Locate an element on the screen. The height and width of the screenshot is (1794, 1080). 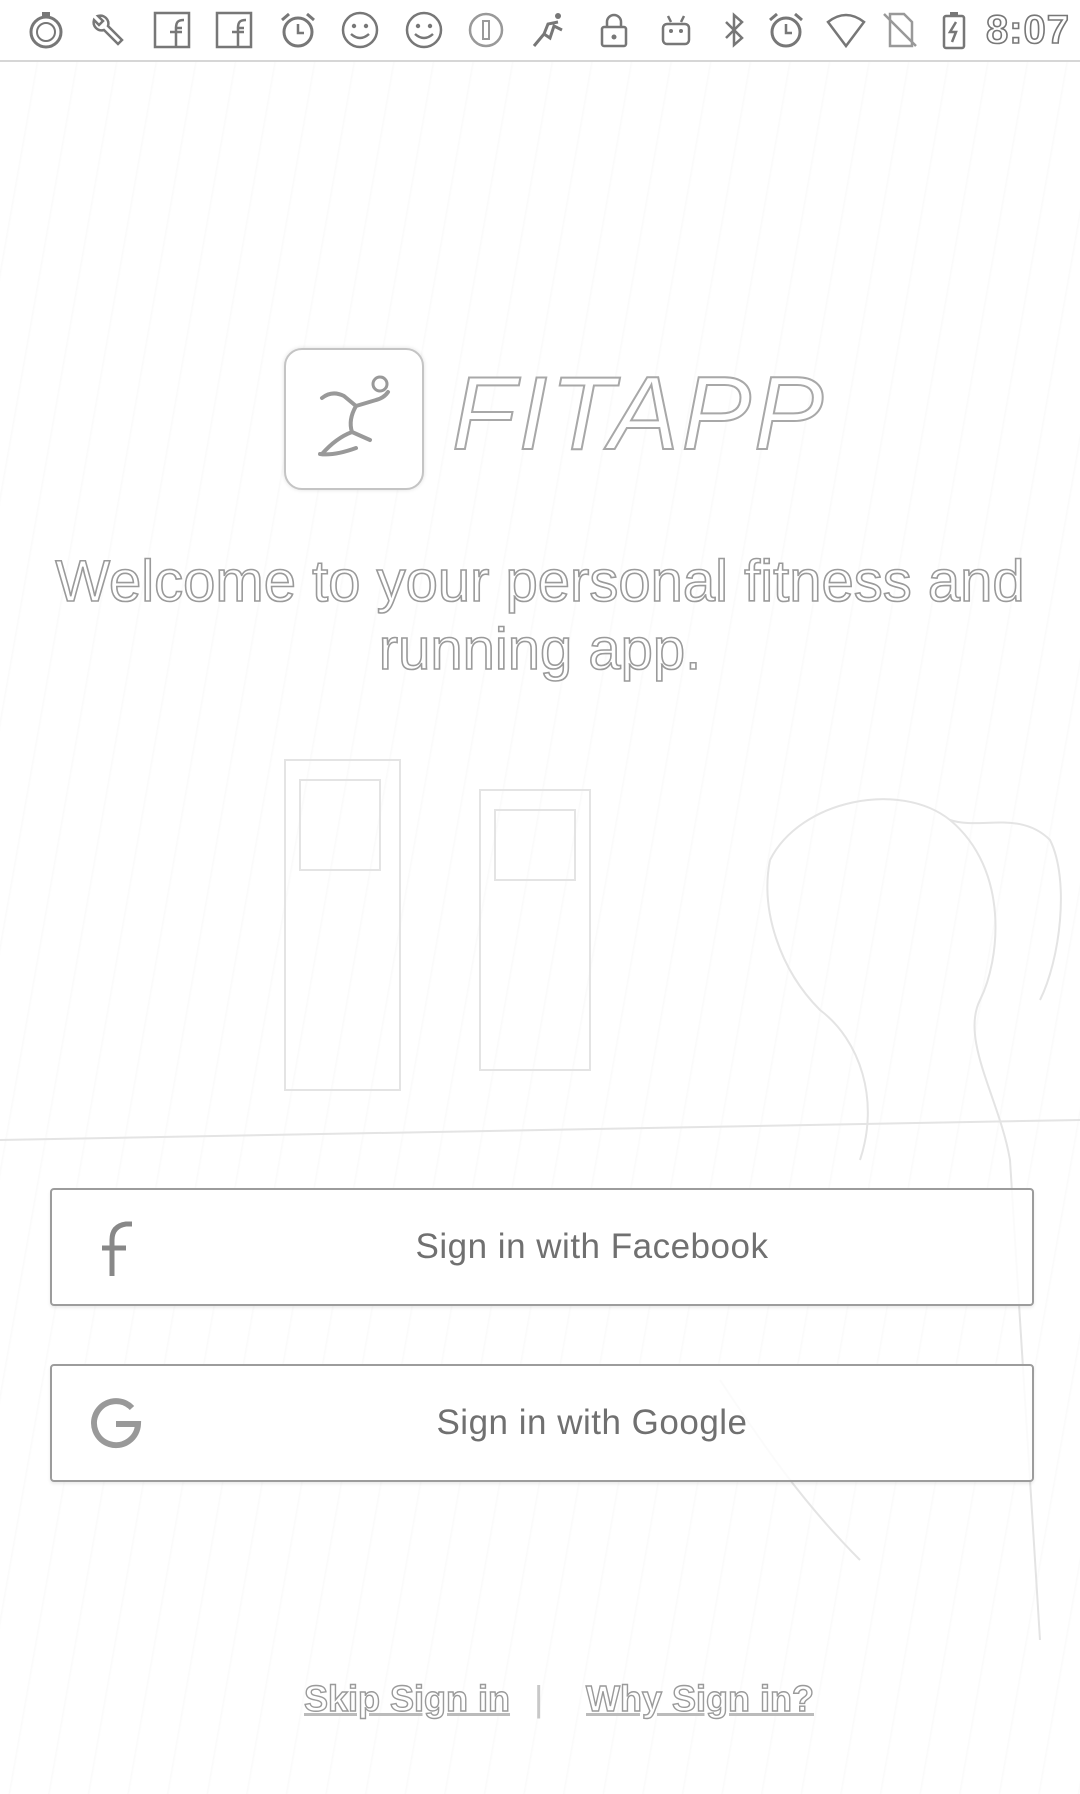
lock-icon is located at coordinates (614, 30).